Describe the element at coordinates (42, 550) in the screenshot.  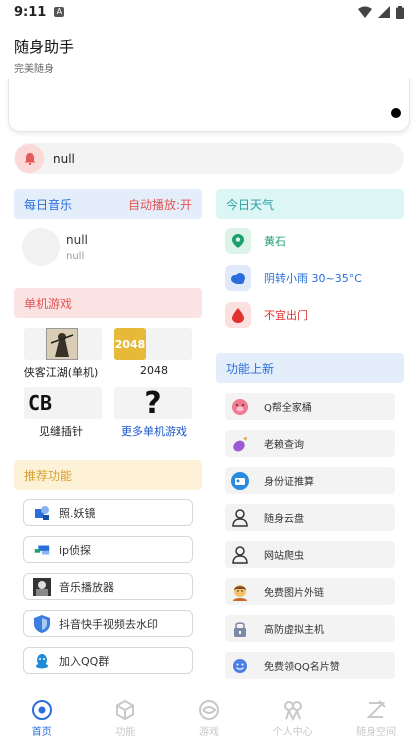
I see `ip-detective-icon` at that location.